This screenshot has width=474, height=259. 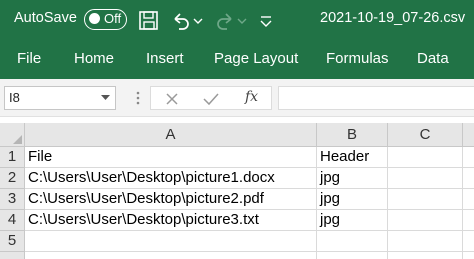 What do you see at coordinates (468, 135) in the screenshot?
I see `column-header-d` at bounding box center [468, 135].